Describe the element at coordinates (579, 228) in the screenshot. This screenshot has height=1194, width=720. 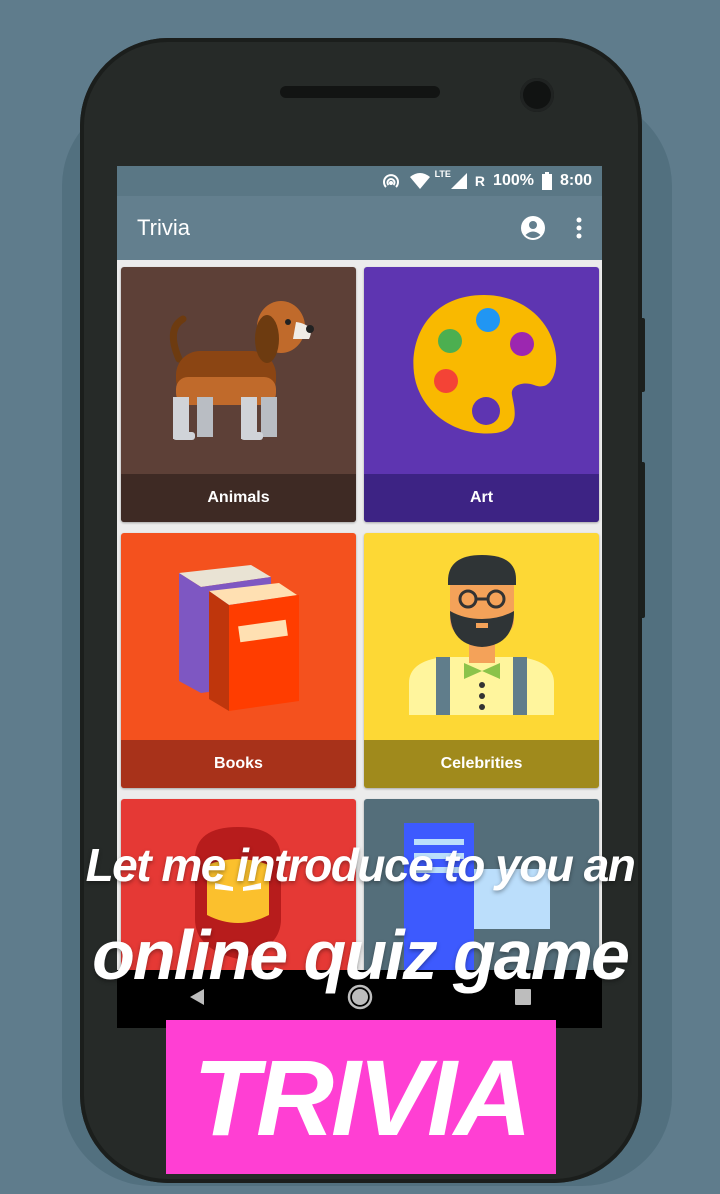
I see `more-vert-icon` at that location.